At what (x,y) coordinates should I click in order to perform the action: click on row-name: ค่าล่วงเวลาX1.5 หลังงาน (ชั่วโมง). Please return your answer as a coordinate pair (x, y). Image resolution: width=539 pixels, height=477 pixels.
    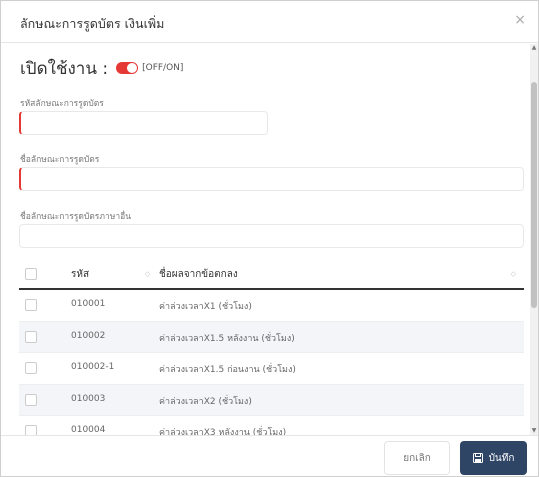
    Looking at the image, I should click on (227, 338).